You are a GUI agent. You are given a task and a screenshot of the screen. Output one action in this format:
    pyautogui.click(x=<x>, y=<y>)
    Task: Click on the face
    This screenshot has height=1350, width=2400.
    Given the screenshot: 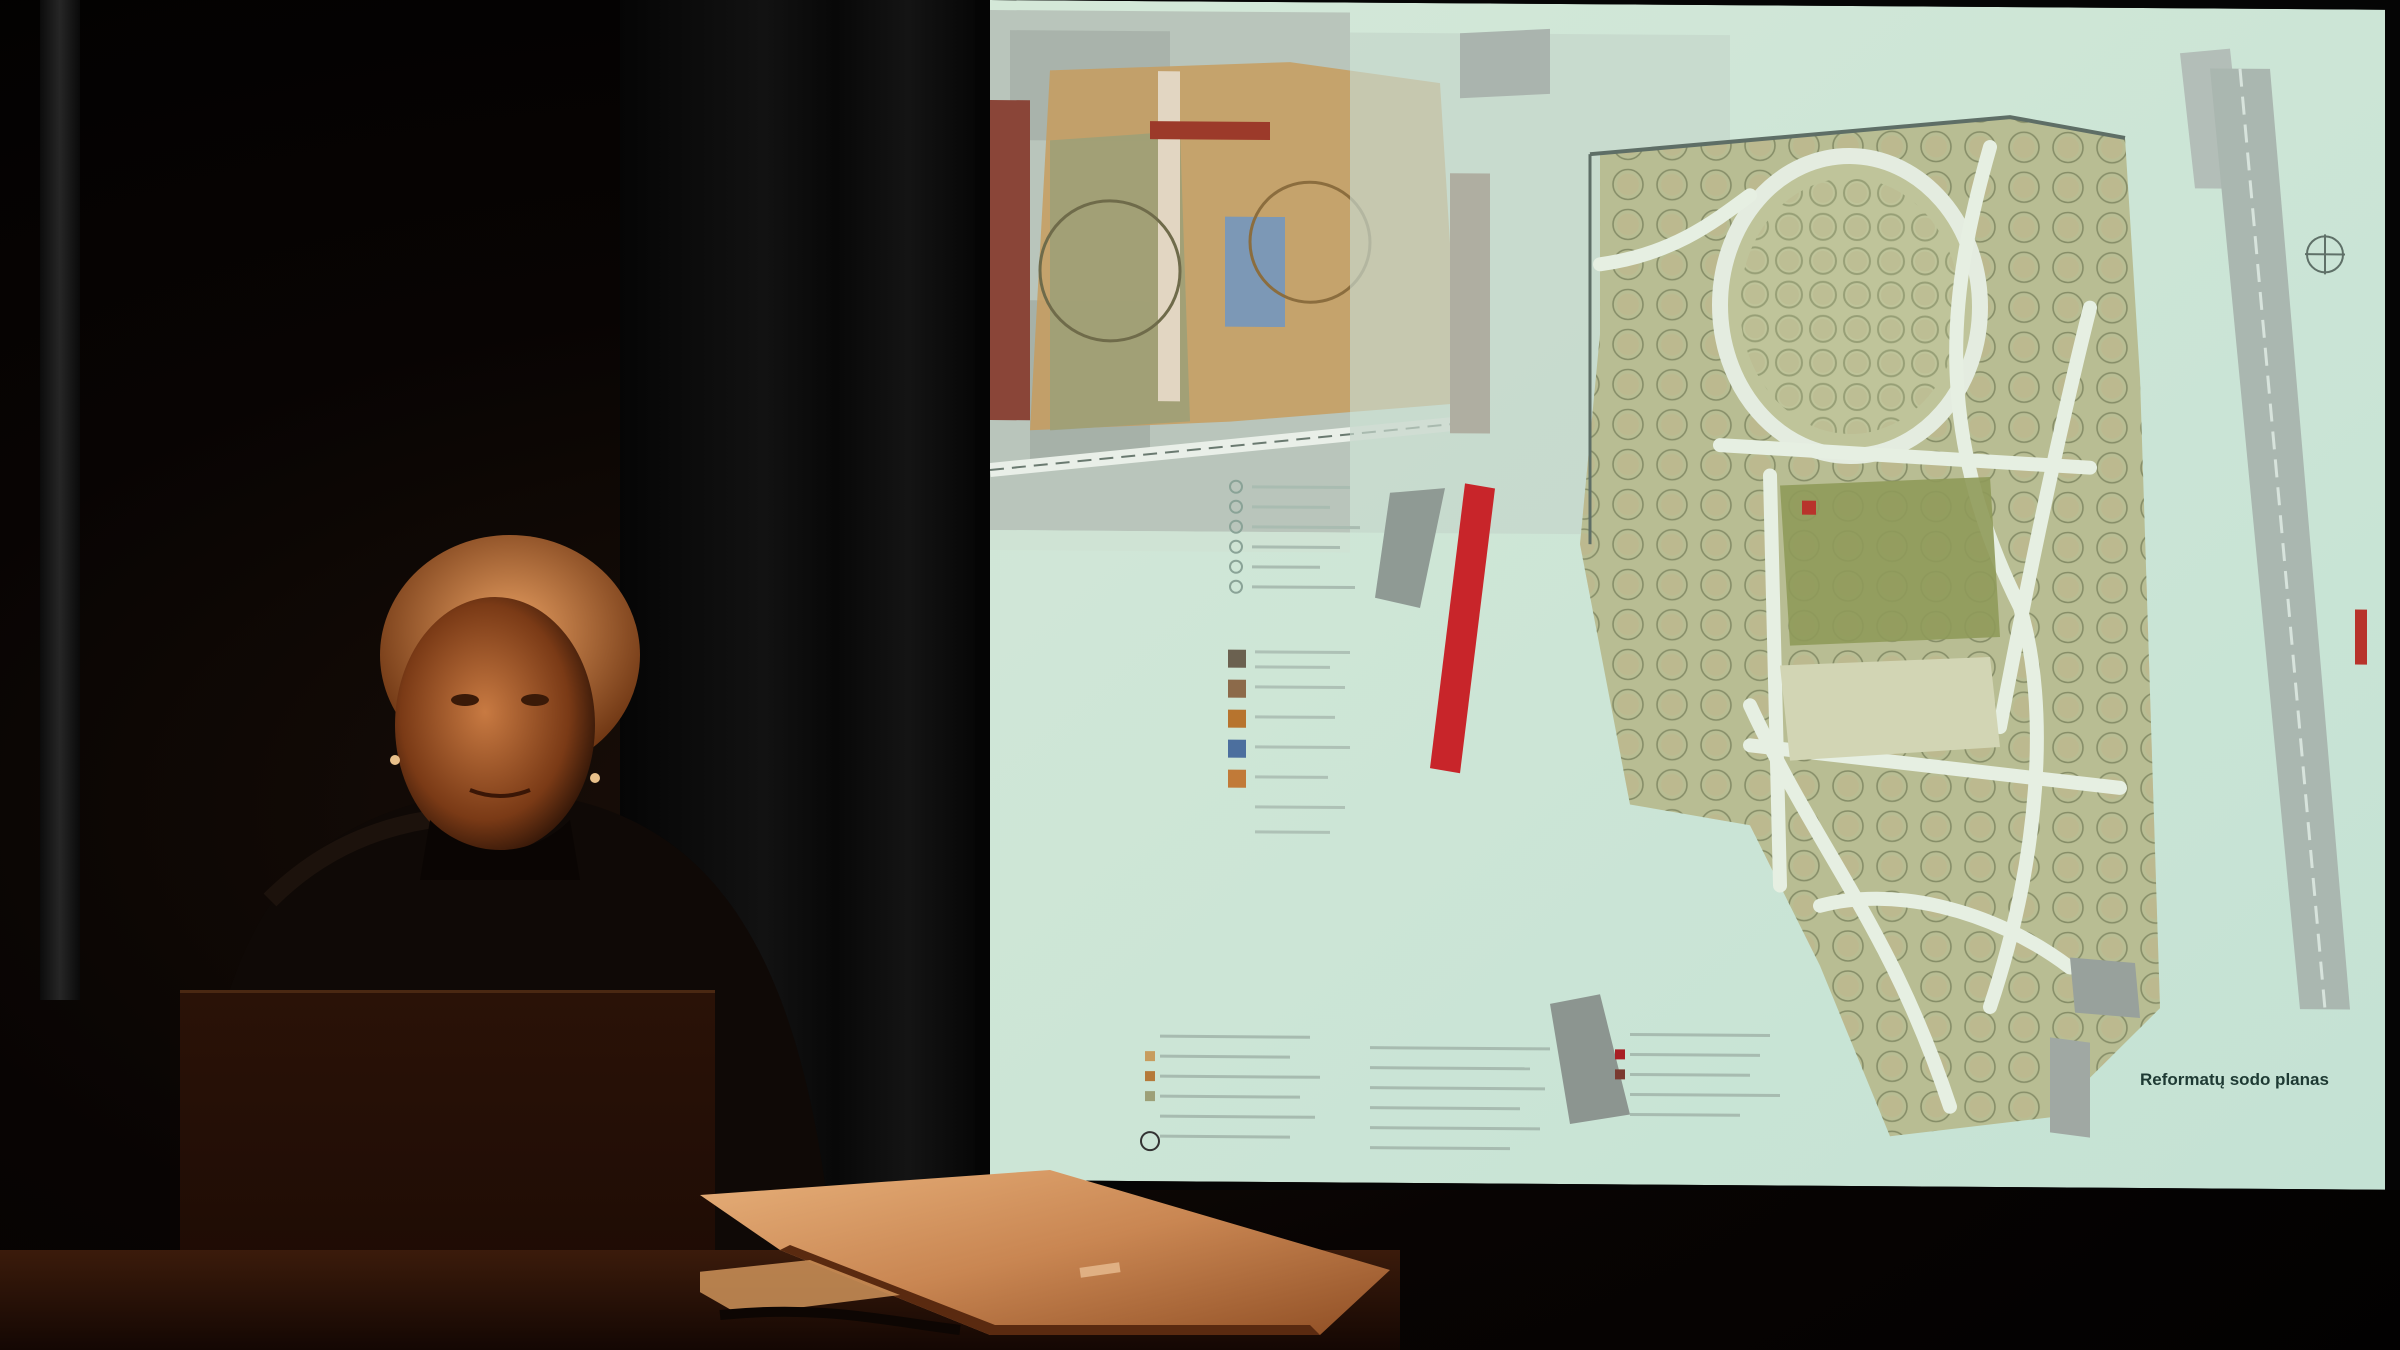 What is the action you would take?
    pyautogui.click(x=495, y=725)
    